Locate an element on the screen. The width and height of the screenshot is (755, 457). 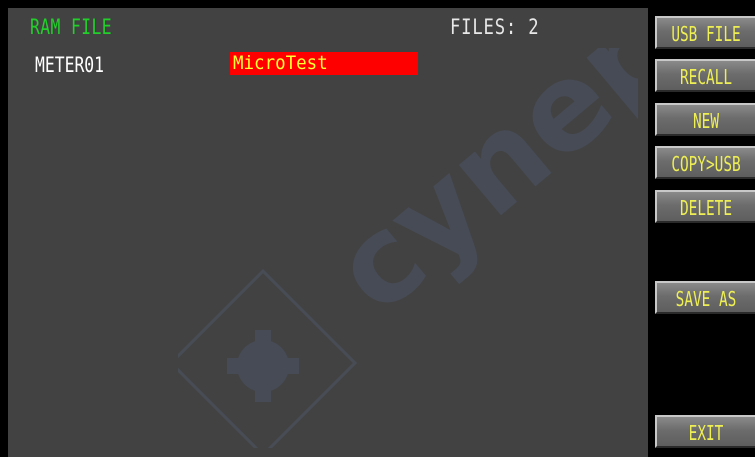
delete-button: DELETE is located at coordinates (705, 206).